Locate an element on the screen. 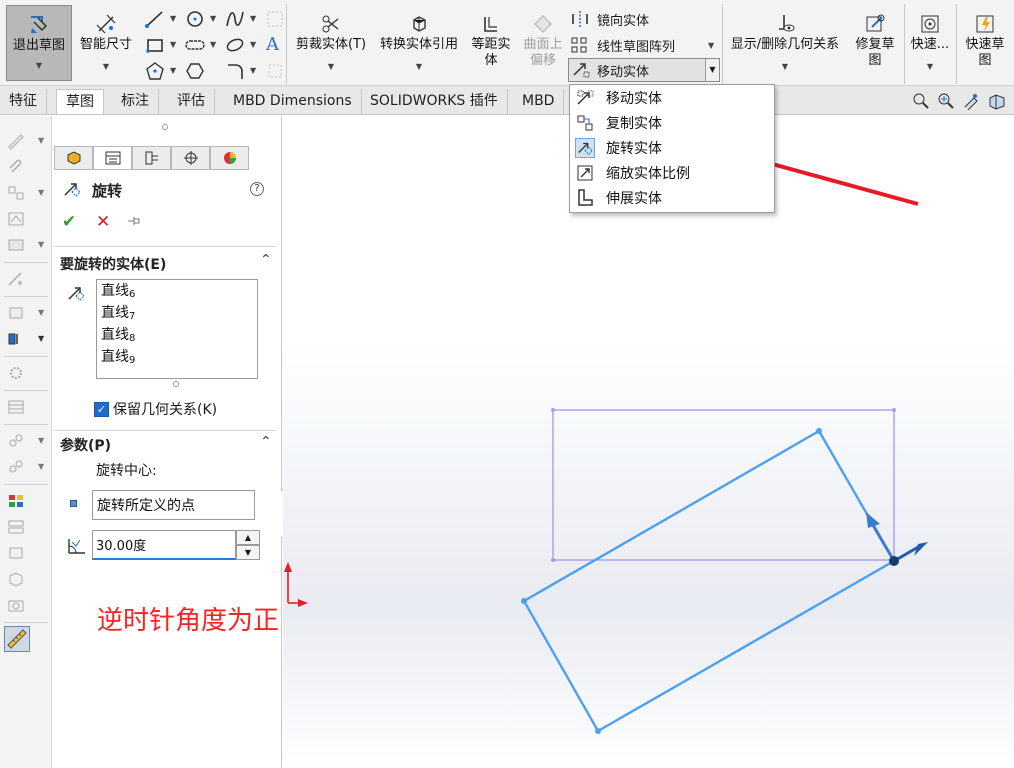 Image resolution: width=1014 pixels, height=768 pixels. menu-item-move-entities: 移动实体 is located at coordinates (672, 98).